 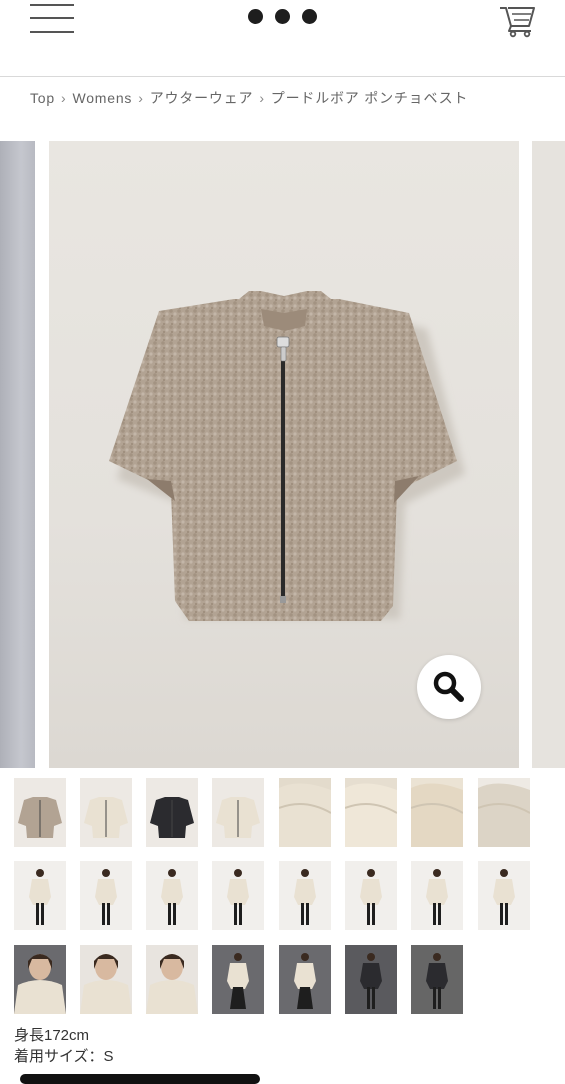 I want to click on thumbnail-model-black-full, so click(x=437, y=979).